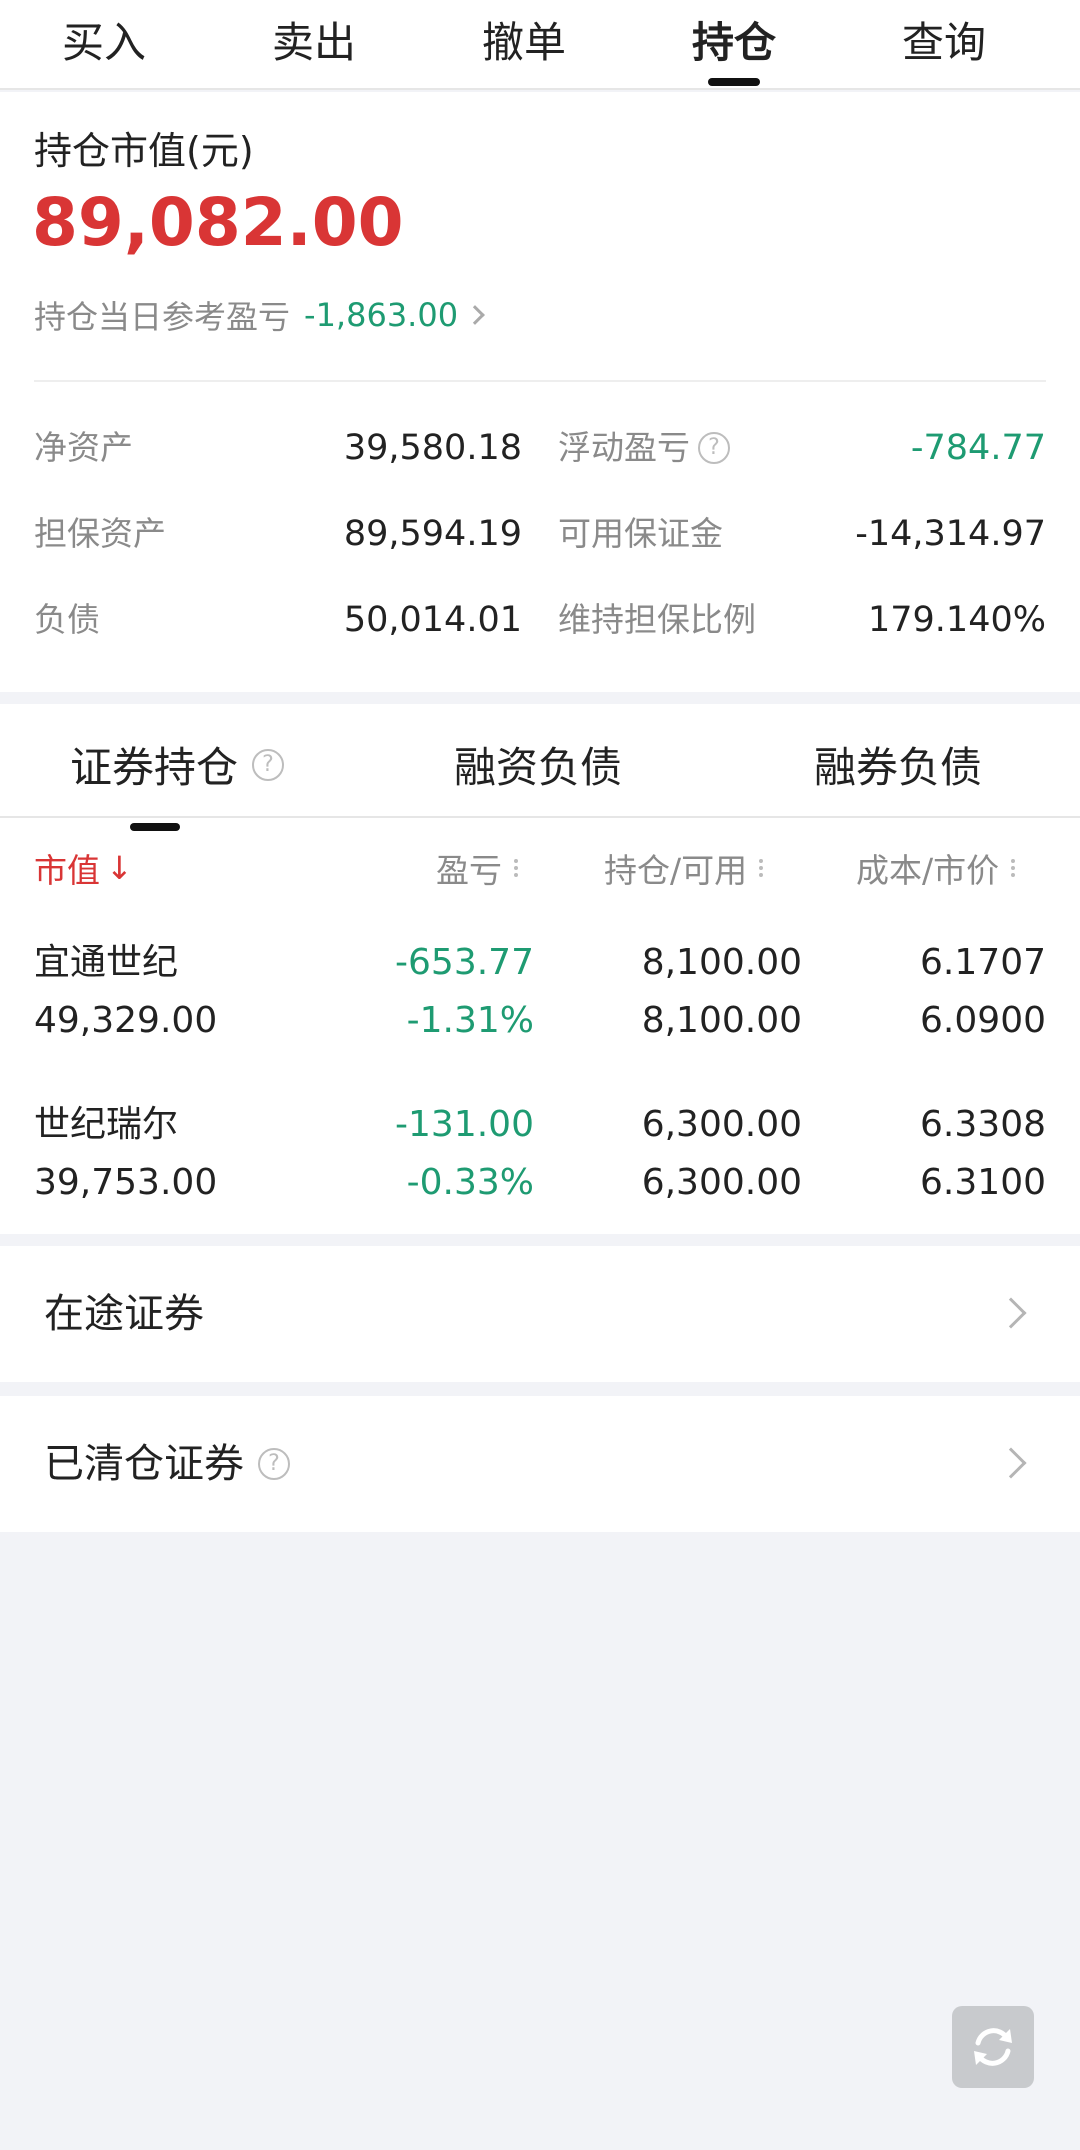 Image resolution: width=1080 pixels, height=2150 pixels. What do you see at coordinates (144, 1464) in the screenshot?
I see `cleared-securities-label: 已清仓证券` at bounding box center [144, 1464].